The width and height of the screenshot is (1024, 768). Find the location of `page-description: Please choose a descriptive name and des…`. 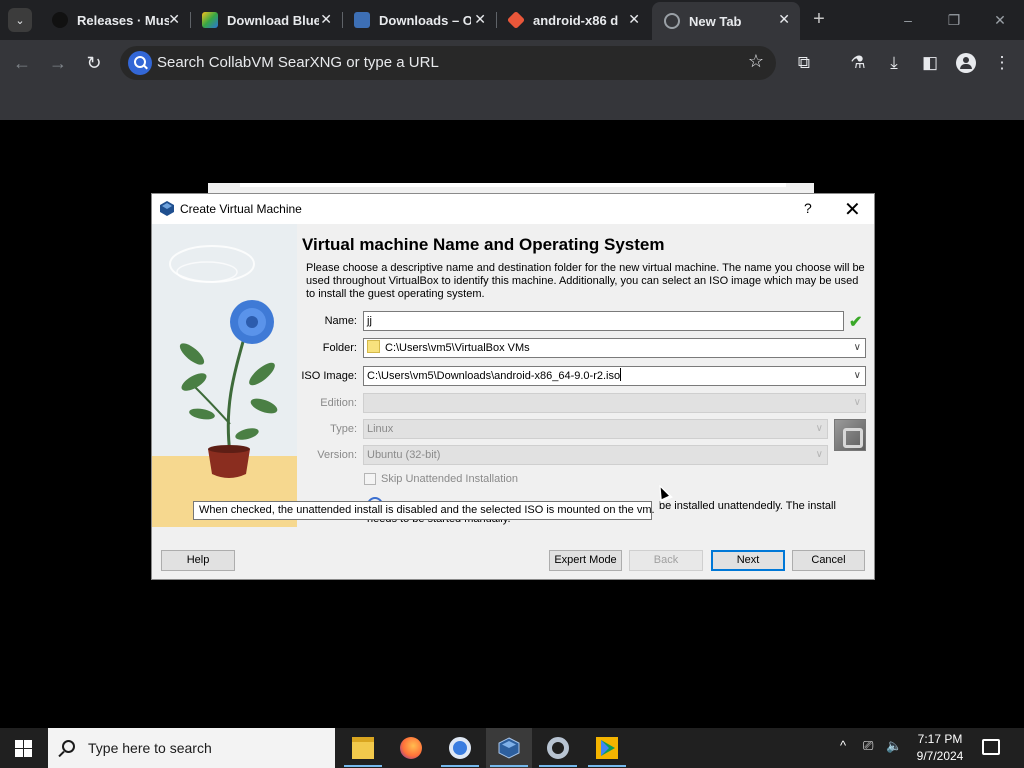

page-description: Please choose a descriptive name and des… is located at coordinates (585, 281).